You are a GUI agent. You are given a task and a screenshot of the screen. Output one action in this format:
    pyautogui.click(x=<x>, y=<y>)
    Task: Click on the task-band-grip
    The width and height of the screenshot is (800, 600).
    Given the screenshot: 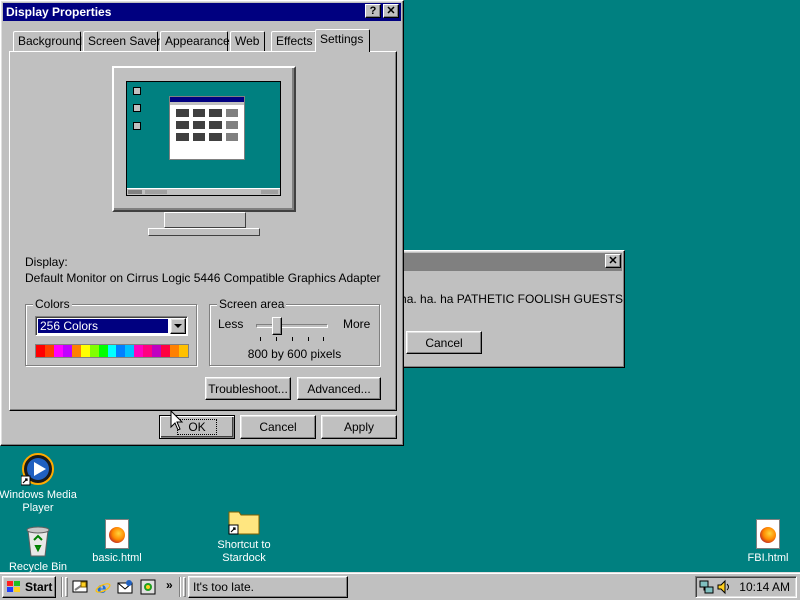 What is the action you would take?
    pyautogui.click(x=184, y=587)
    